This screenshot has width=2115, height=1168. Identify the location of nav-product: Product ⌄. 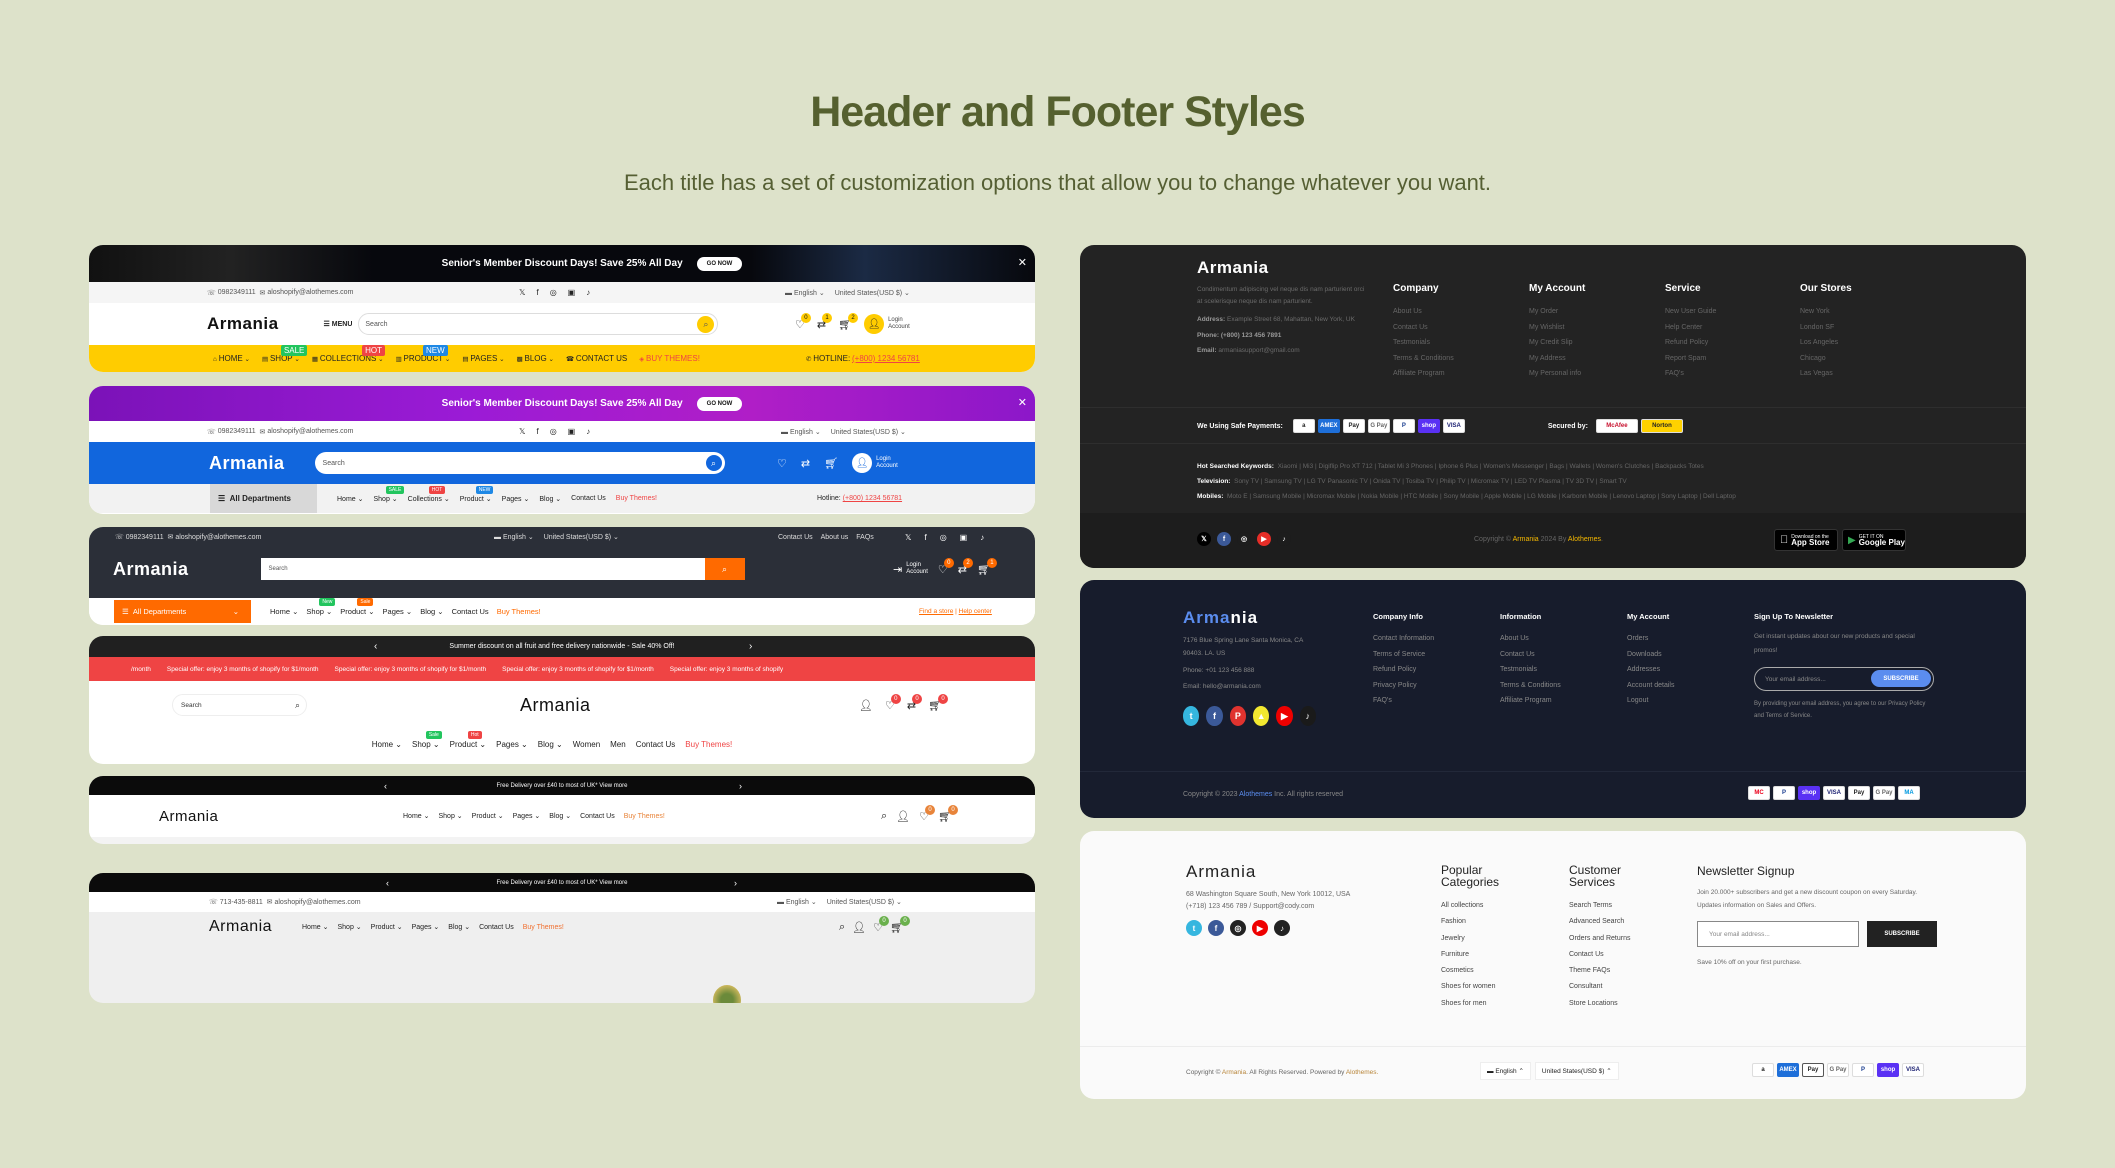
(387, 927).